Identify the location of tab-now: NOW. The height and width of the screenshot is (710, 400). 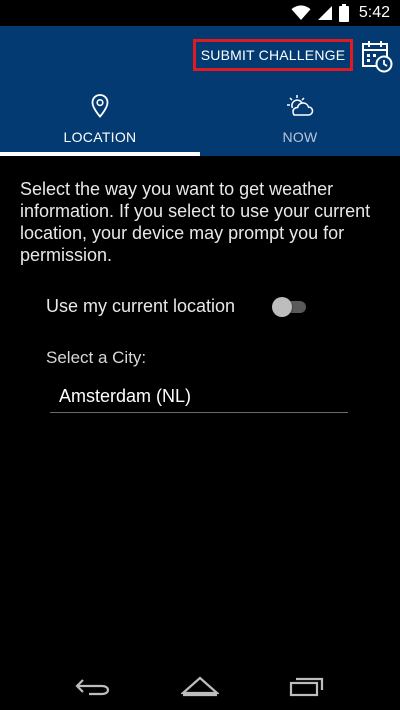
(300, 120).